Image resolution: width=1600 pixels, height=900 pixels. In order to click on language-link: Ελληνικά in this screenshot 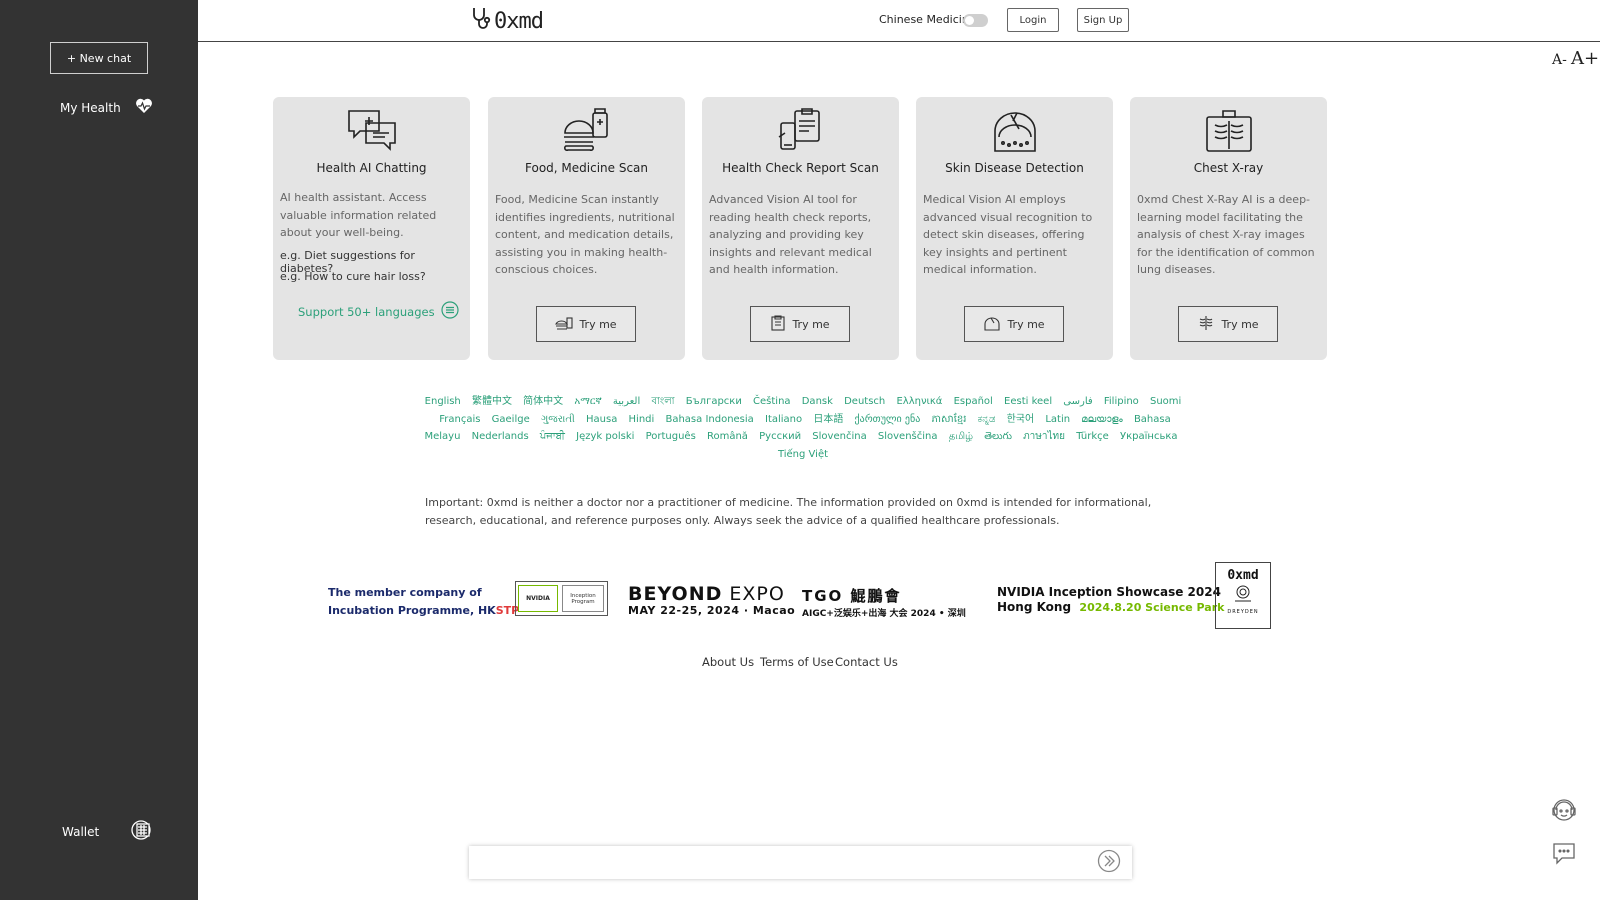, I will do `click(919, 401)`.